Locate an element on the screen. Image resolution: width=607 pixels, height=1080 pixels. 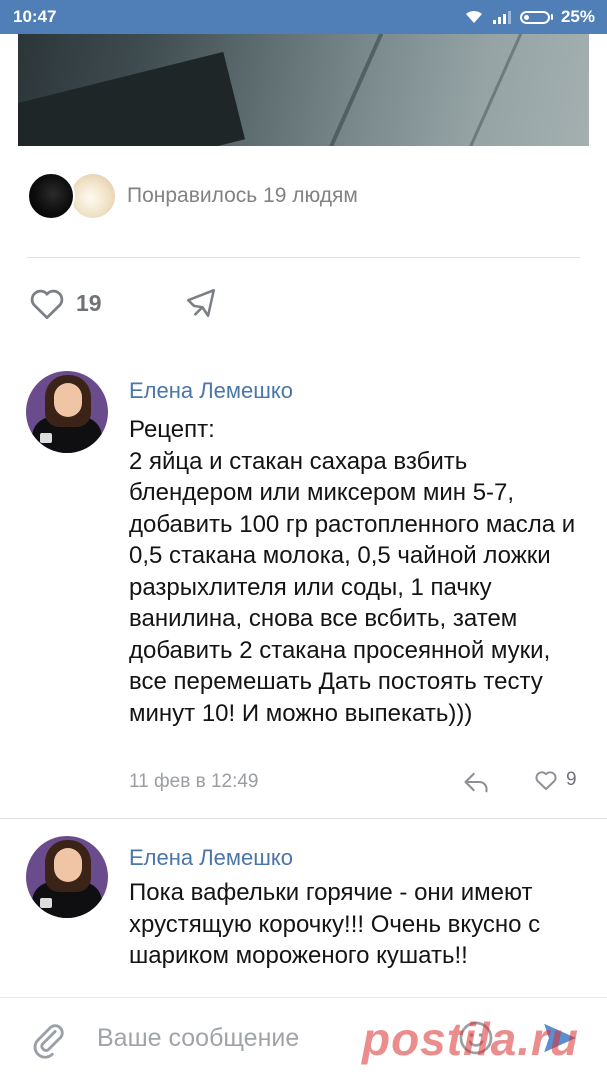
likes-summary: Понравилось 19 людям is located at coordinates (192, 196).